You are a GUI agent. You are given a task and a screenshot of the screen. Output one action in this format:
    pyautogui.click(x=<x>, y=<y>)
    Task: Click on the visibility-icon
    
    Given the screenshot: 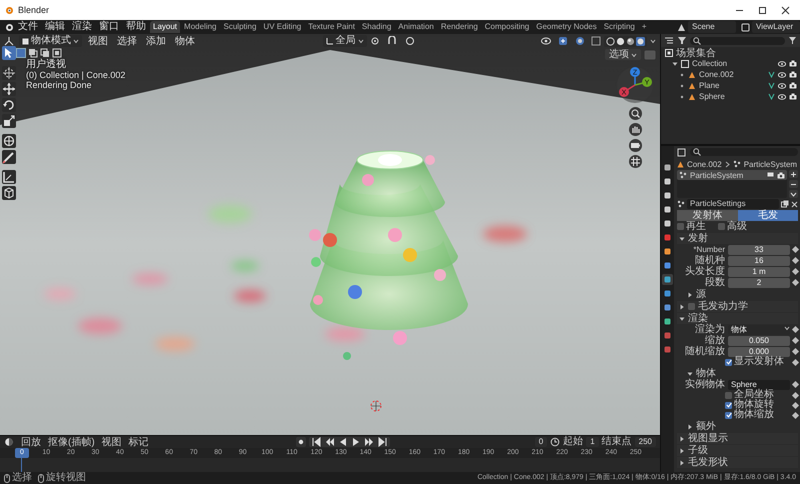 What is the action you would take?
    pyautogui.click(x=547, y=41)
    